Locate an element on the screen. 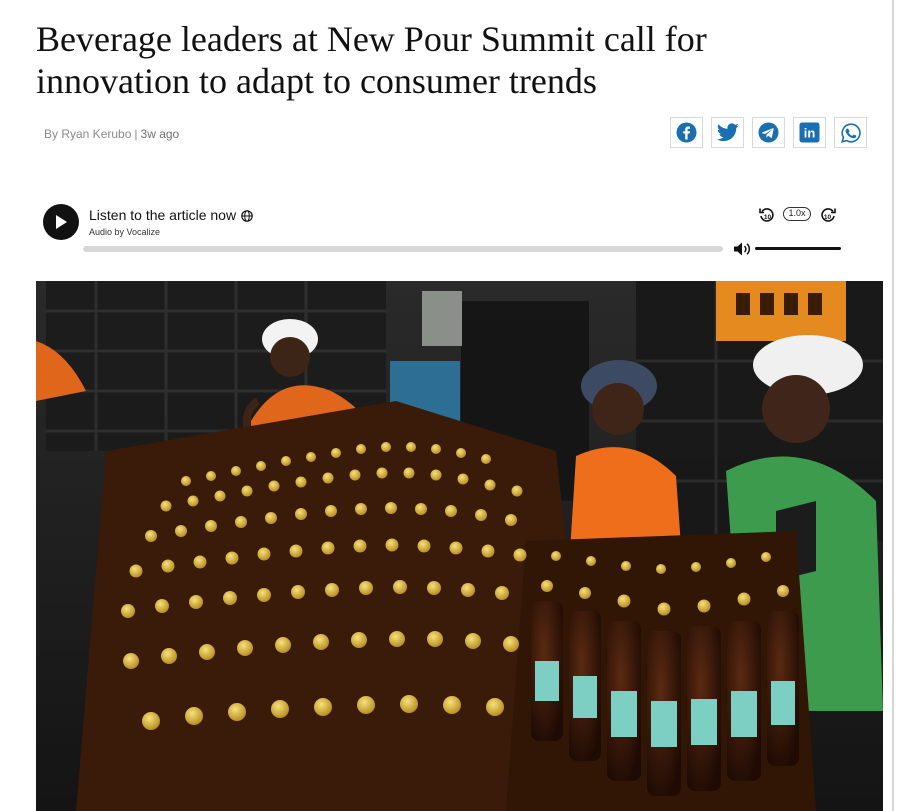 The image size is (900, 811). play-icon is located at coordinates (61, 222).